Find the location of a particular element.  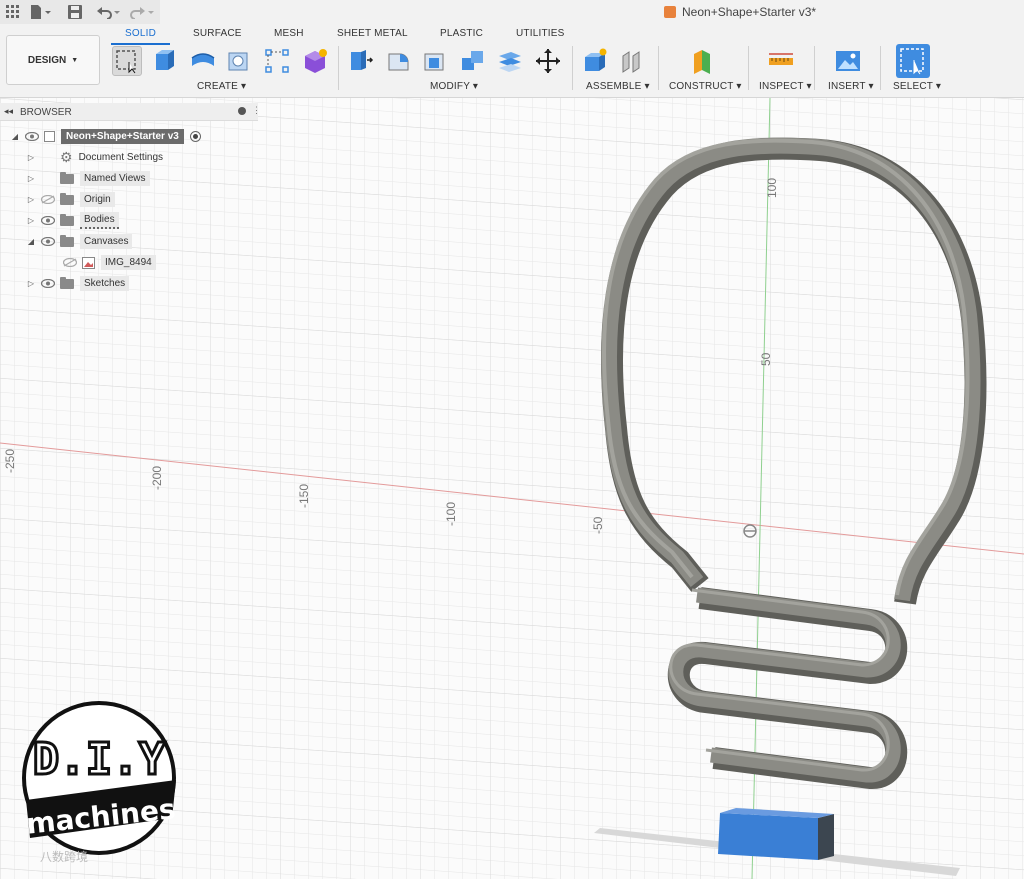

undo-icon is located at coordinates (109, 12).